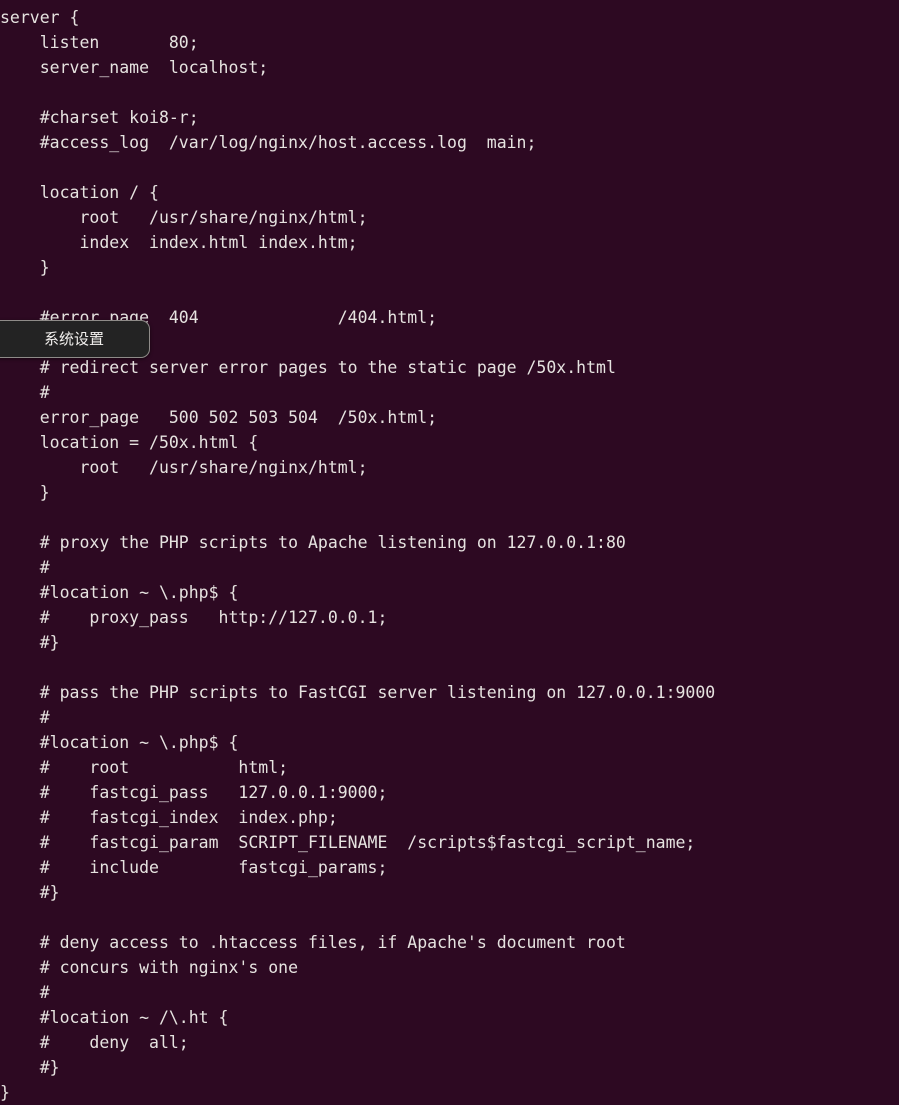  I want to click on system-settings-tooltip: 系统设置, so click(75, 339).